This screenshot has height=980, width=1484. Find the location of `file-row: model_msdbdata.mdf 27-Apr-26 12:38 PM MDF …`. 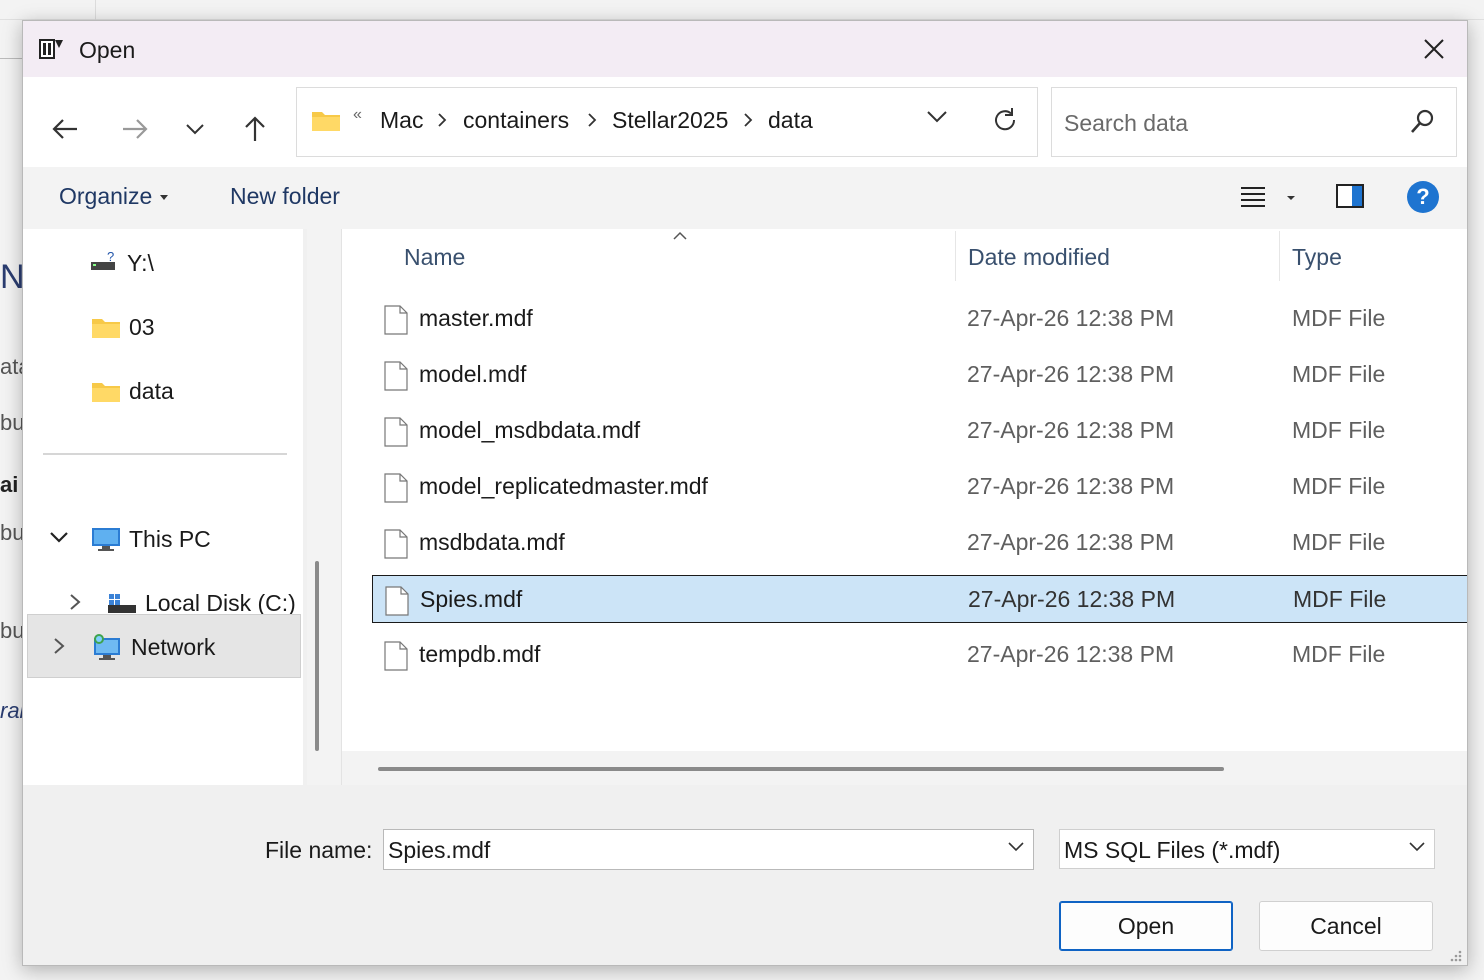

file-row: model_msdbdata.mdf 27-Apr-26 12:38 PM MDF … is located at coordinates (919, 431).